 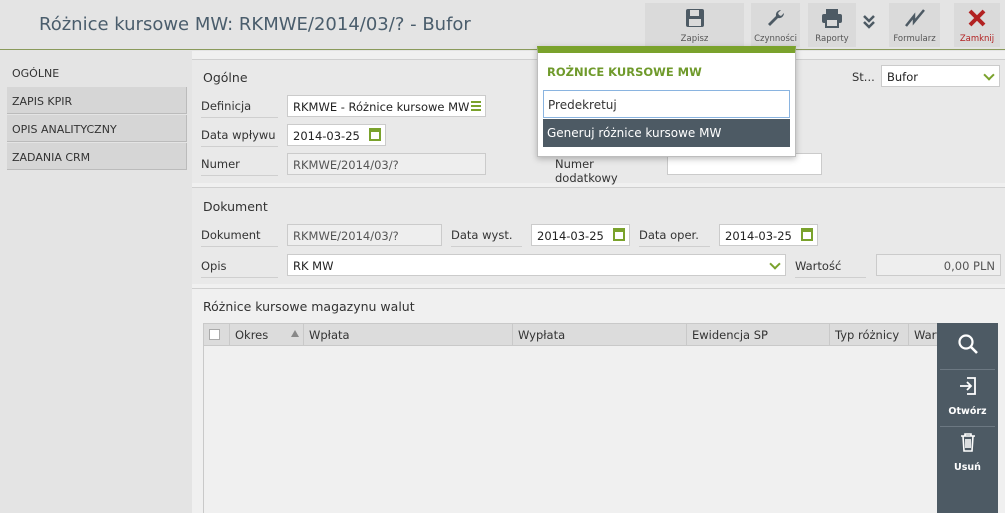 What do you see at coordinates (214, 334) in the screenshot?
I see `select-all-checkbox` at bounding box center [214, 334].